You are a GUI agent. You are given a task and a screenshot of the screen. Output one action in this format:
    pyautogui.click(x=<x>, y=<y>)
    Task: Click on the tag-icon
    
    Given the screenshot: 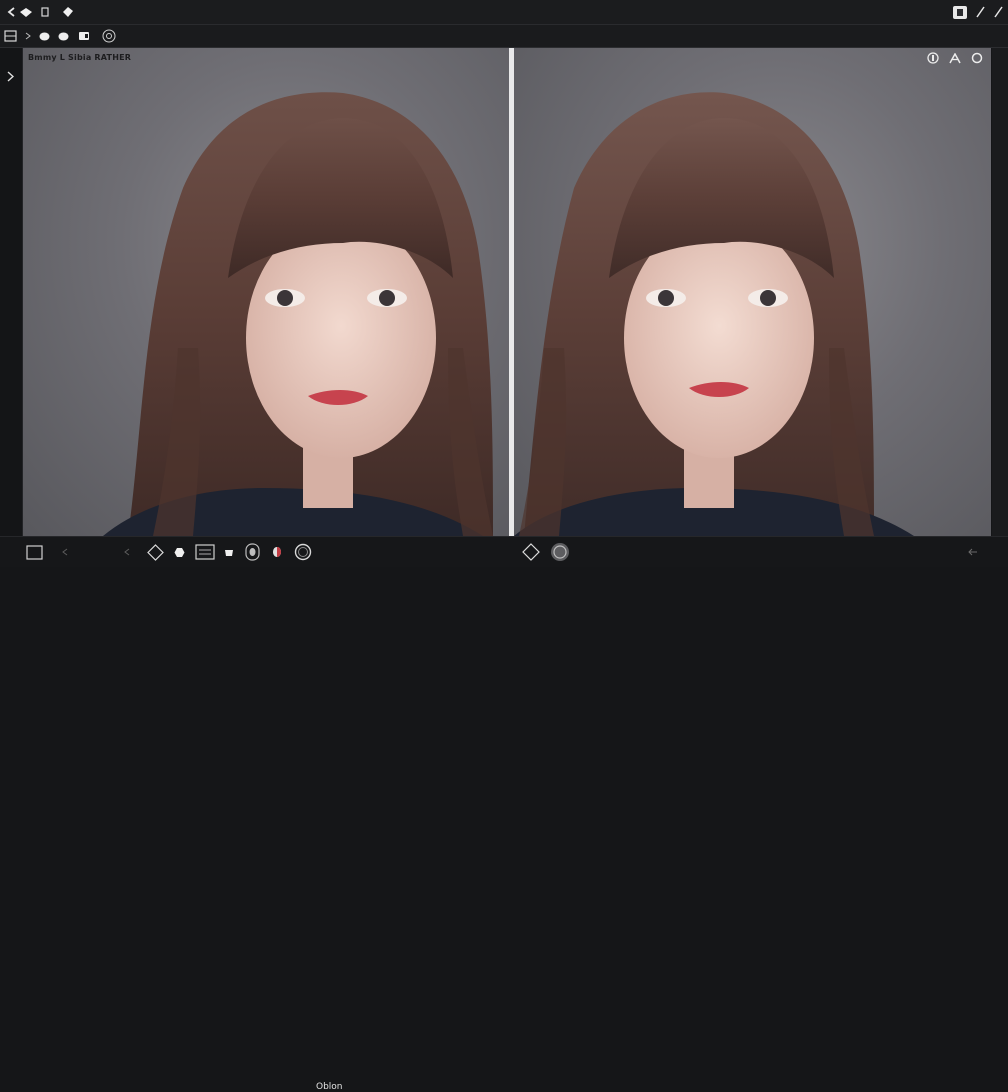 What is the action you would take?
    pyautogui.click(x=68, y=12)
    